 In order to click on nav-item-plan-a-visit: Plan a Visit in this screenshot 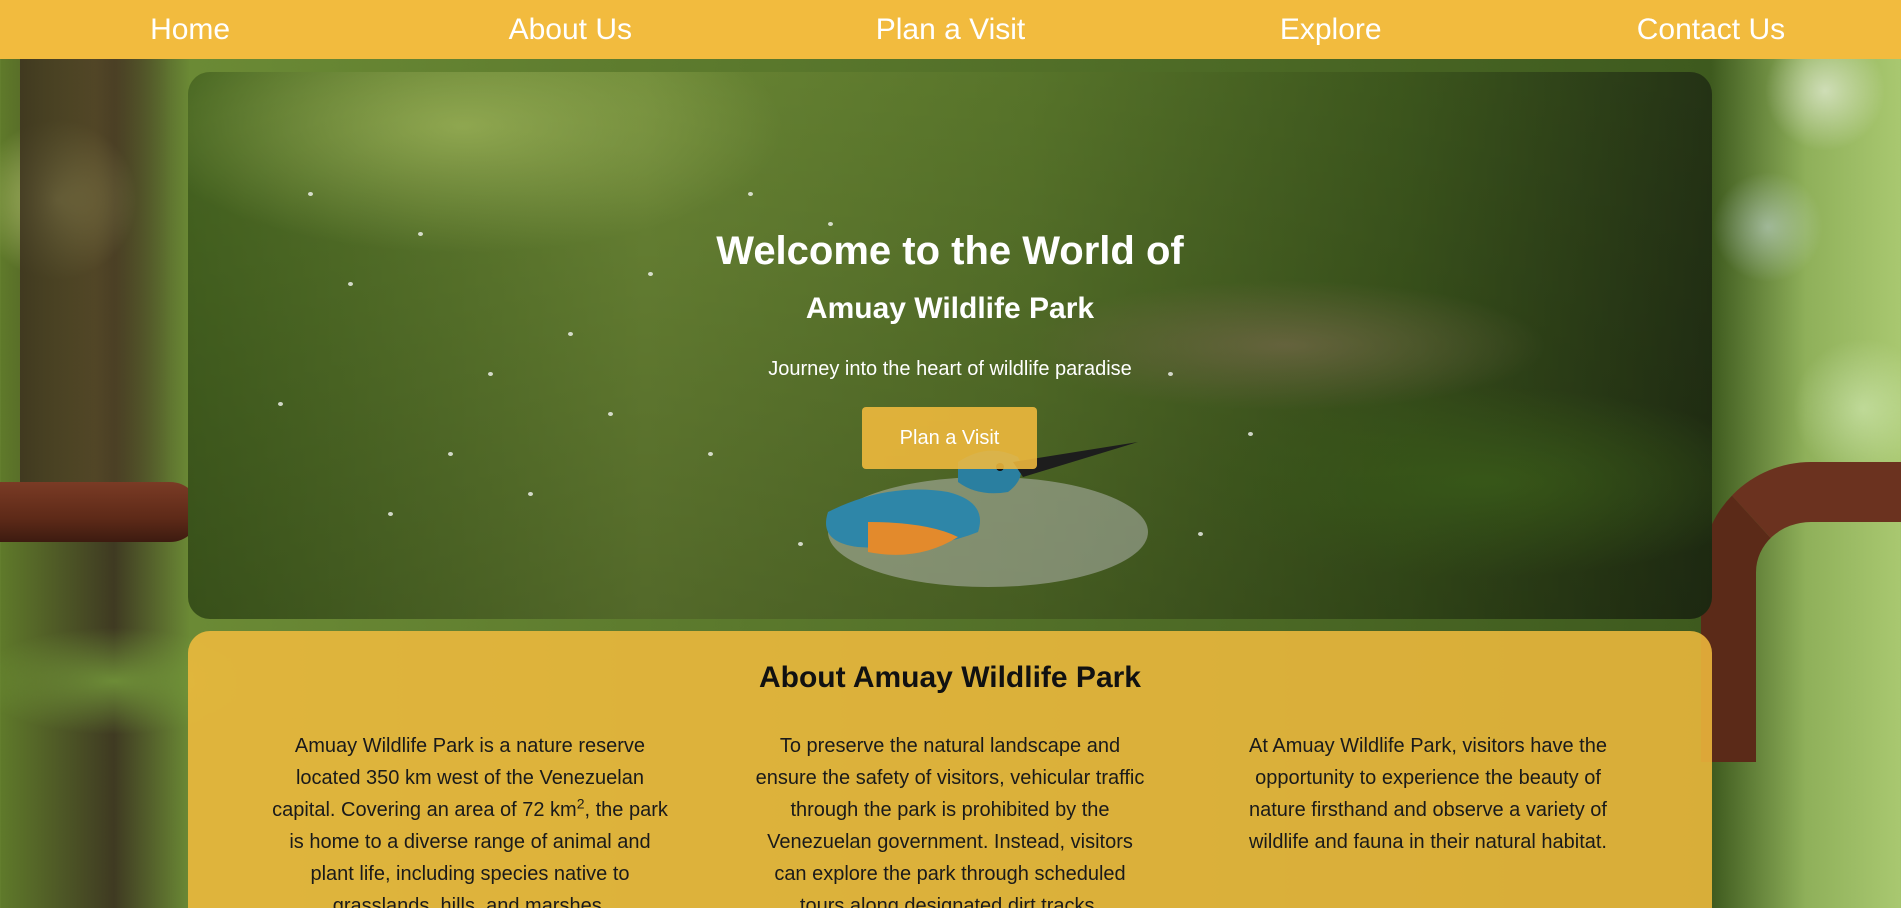, I will do `click(950, 29)`.